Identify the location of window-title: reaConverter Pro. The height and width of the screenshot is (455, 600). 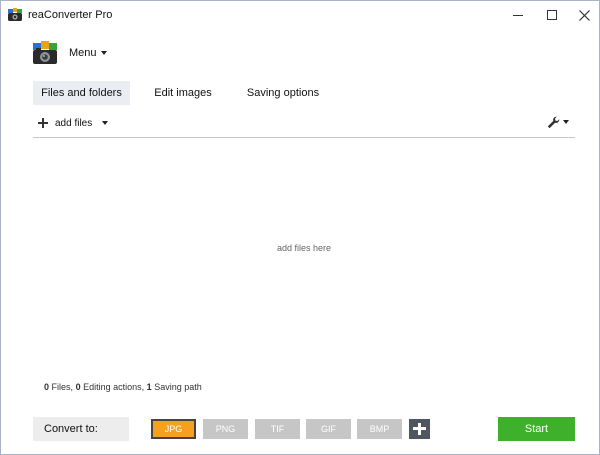
(70, 15).